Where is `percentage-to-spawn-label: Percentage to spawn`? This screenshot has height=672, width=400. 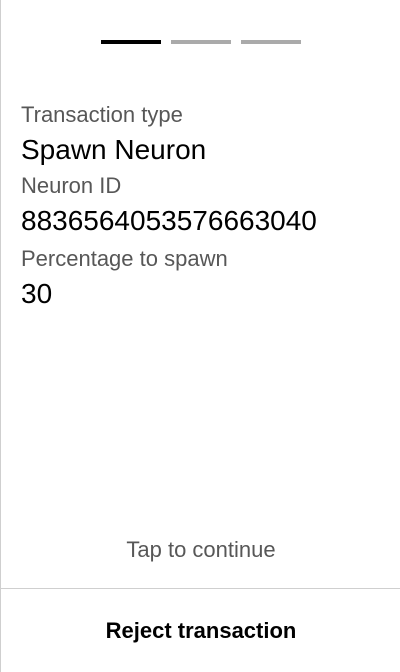
percentage-to-spawn-label: Percentage to spawn is located at coordinates (124, 258).